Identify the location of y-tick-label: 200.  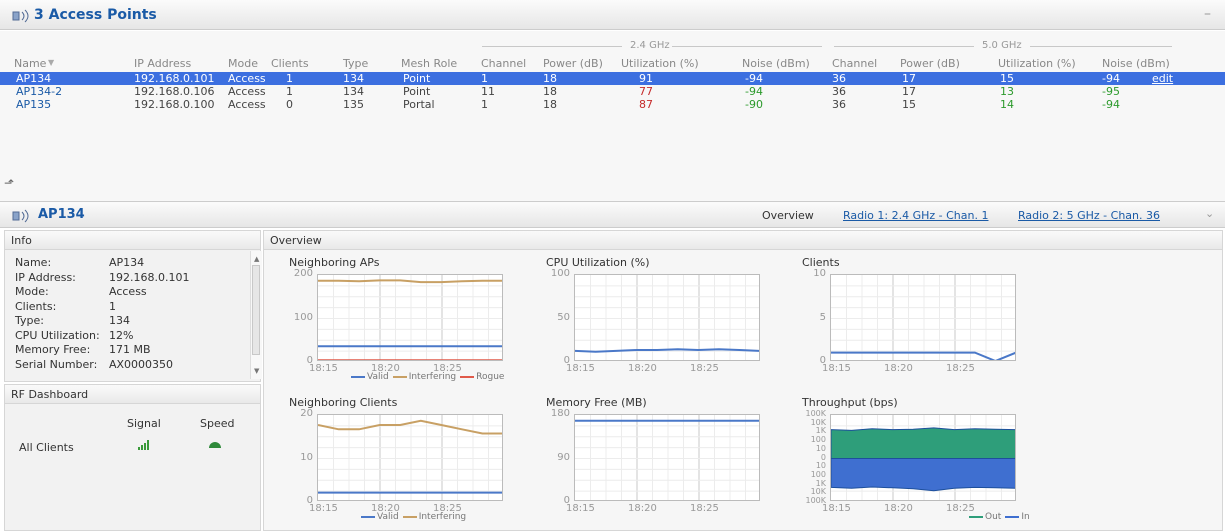
(303, 273).